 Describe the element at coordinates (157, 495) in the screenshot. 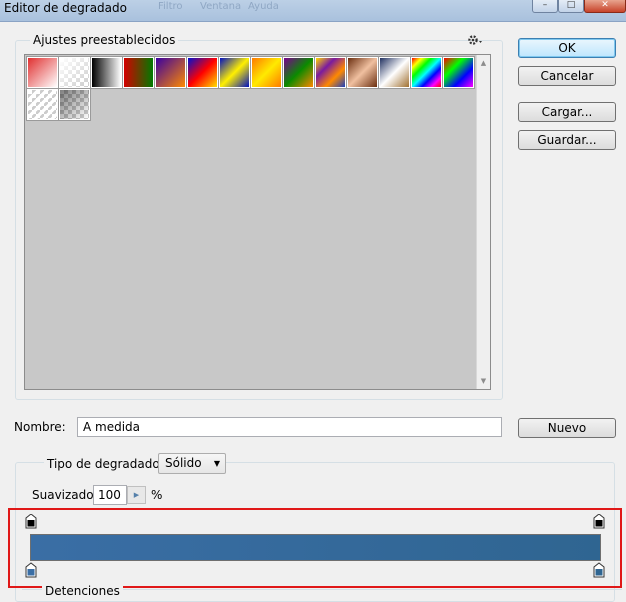

I see `smoothness-unit: %` at that location.